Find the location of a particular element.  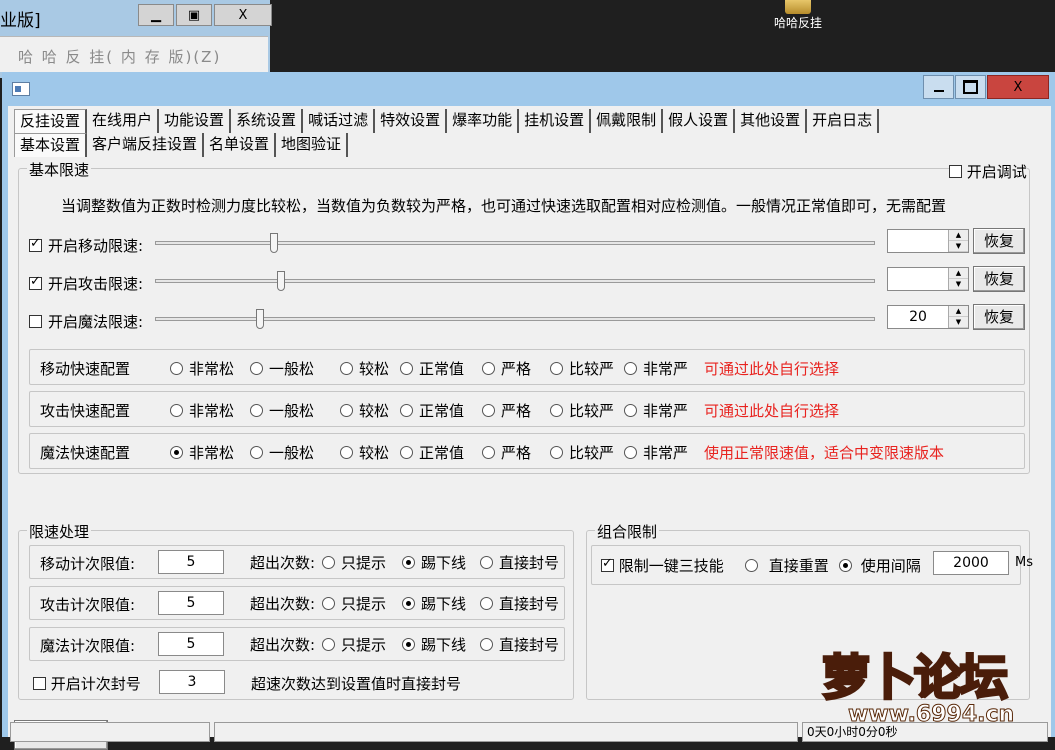

tab-main-4: 喊话过滤 is located at coordinates (339, 121).